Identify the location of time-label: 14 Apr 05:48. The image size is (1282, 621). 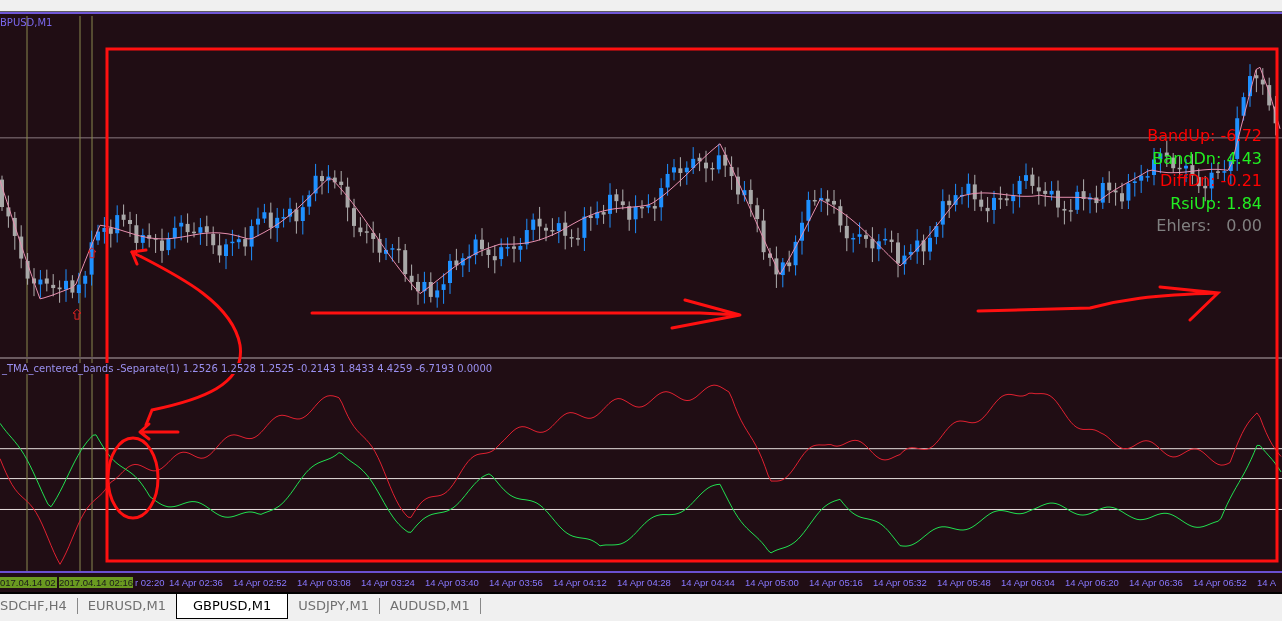
(964, 583).